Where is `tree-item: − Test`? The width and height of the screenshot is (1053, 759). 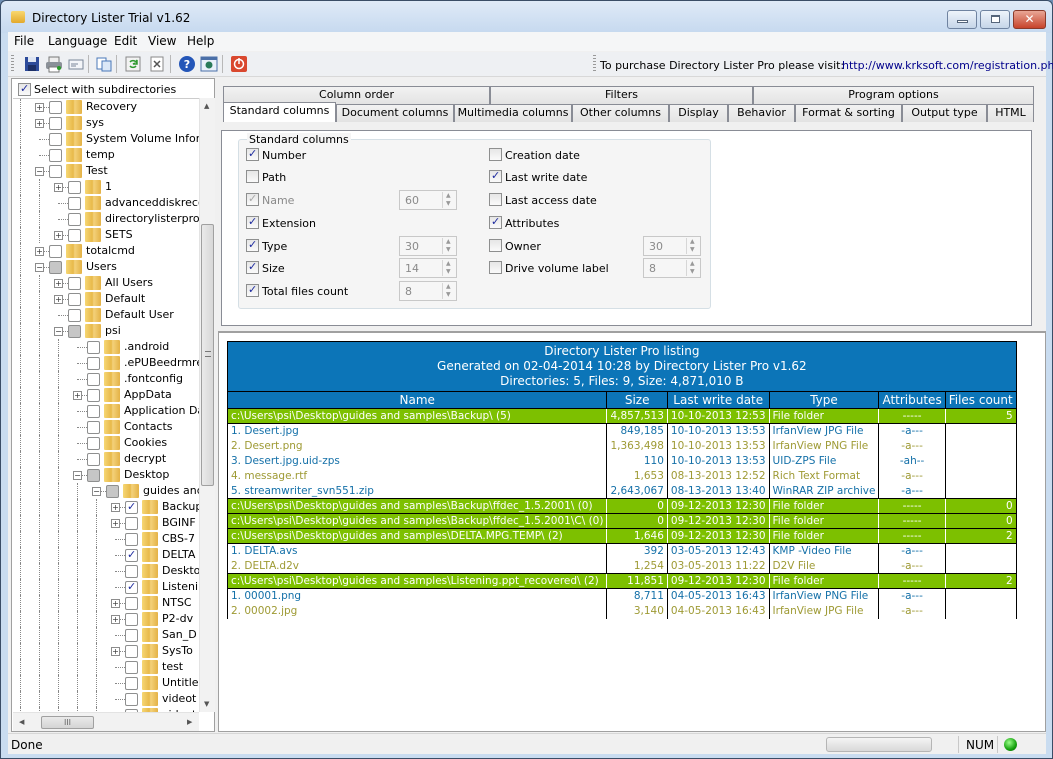 tree-item: − Test is located at coordinates (106, 171).